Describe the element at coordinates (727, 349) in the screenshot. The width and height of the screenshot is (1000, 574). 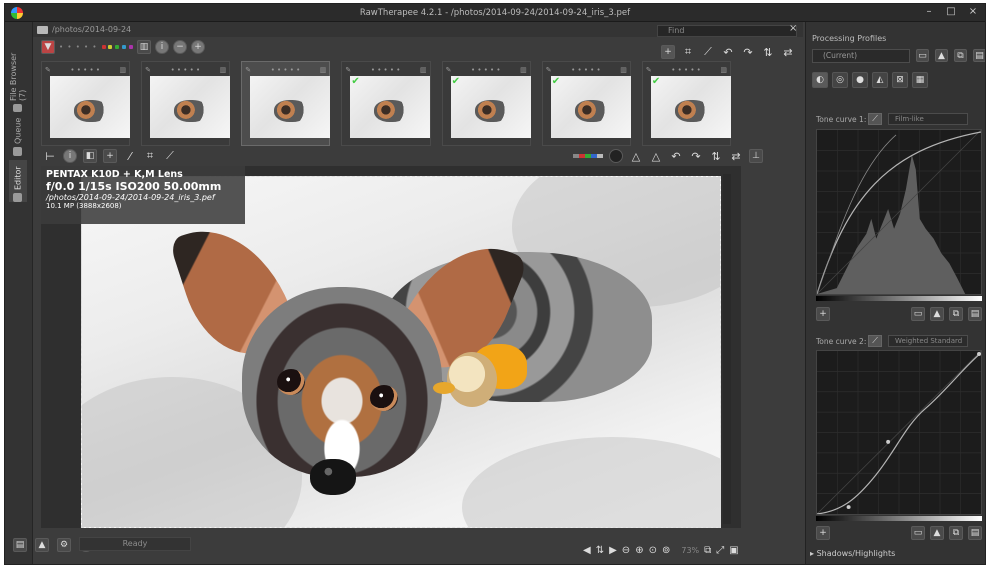
I see `preview-vertical-scrollbar` at that location.